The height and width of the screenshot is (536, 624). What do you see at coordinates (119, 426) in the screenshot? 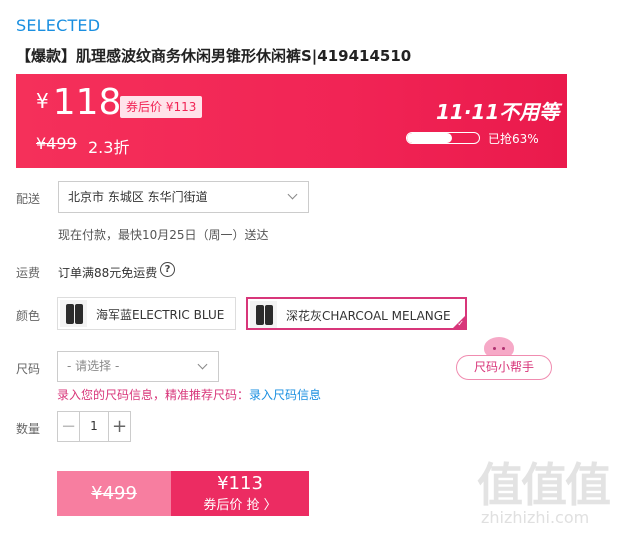
I see `quantity-plus-button: +` at bounding box center [119, 426].